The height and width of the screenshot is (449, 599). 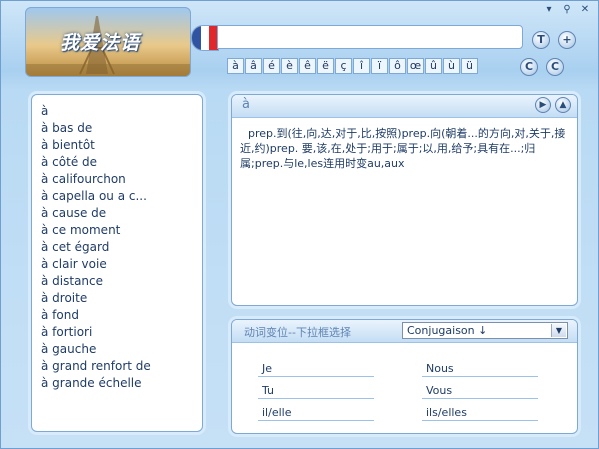 What do you see at coordinates (433, 66) in the screenshot?
I see `accent-key: û` at bounding box center [433, 66].